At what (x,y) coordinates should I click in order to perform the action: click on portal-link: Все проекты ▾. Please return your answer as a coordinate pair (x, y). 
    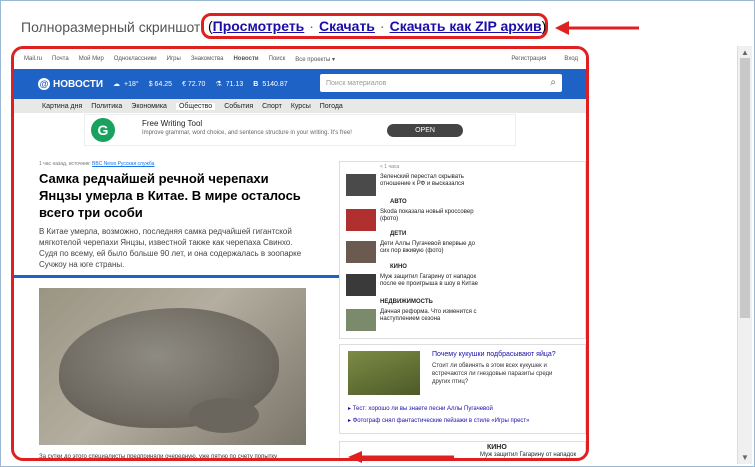
    Looking at the image, I should click on (315, 59).